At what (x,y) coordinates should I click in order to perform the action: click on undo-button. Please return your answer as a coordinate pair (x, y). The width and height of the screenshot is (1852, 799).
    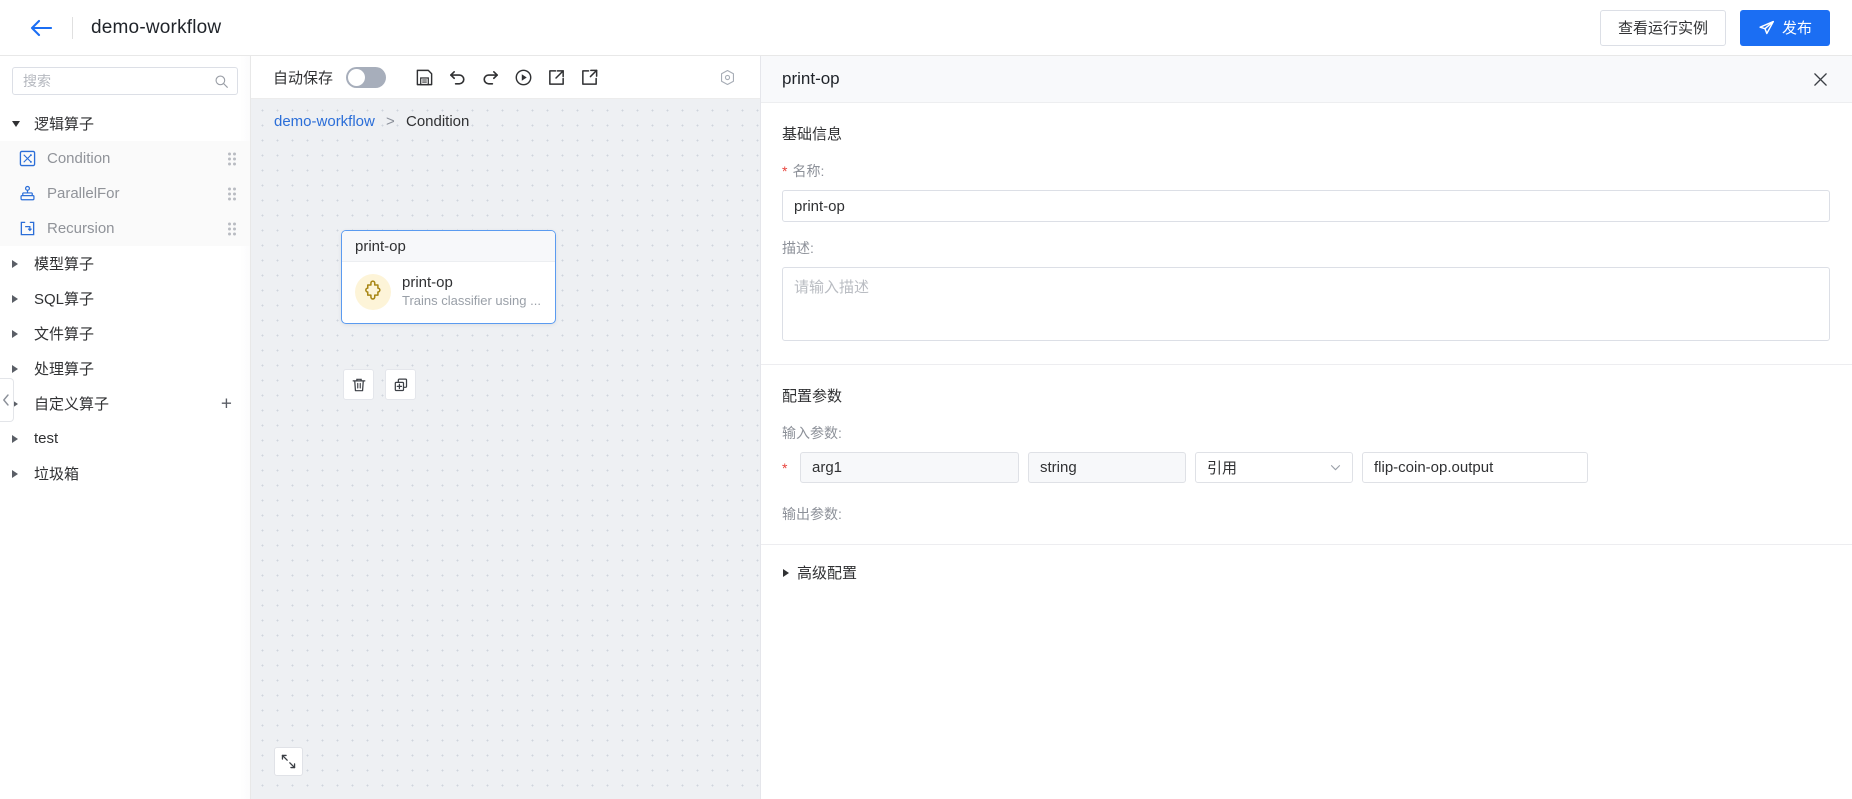
    Looking at the image, I should click on (457, 77).